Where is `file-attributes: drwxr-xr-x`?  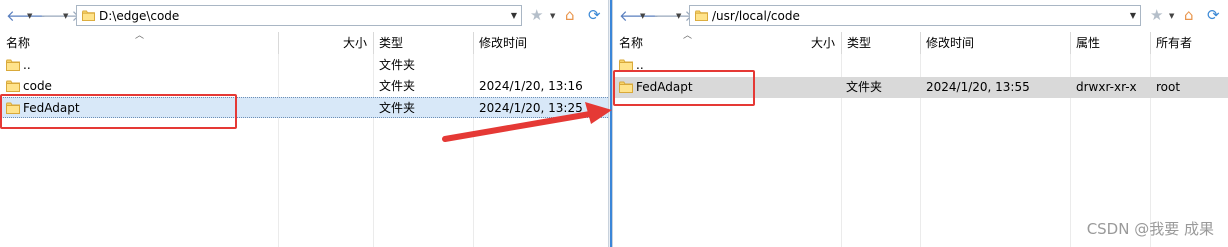
file-attributes: drwxr-xr-x is located at coordinates (1106, 87).